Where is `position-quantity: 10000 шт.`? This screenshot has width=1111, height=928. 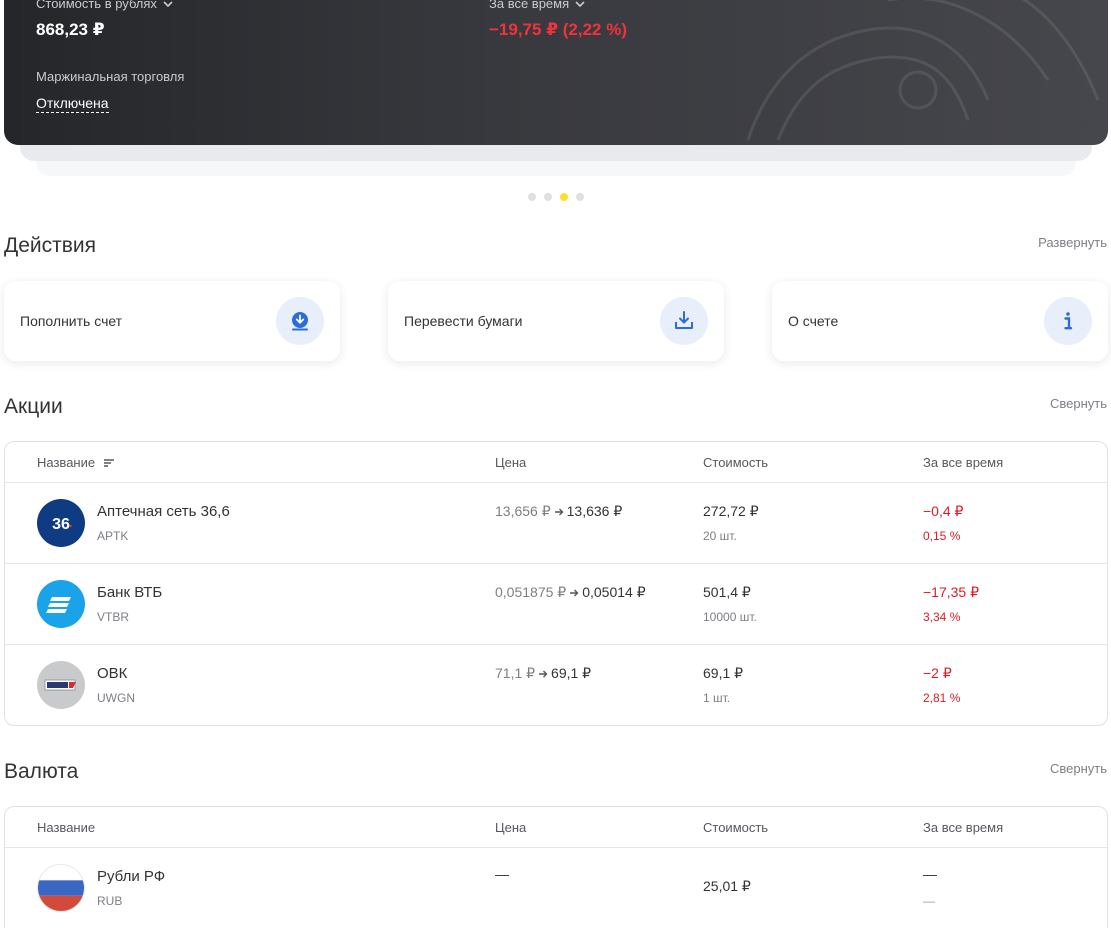
position-quantity: 10000 шт. is located at coordinates (730, 617).